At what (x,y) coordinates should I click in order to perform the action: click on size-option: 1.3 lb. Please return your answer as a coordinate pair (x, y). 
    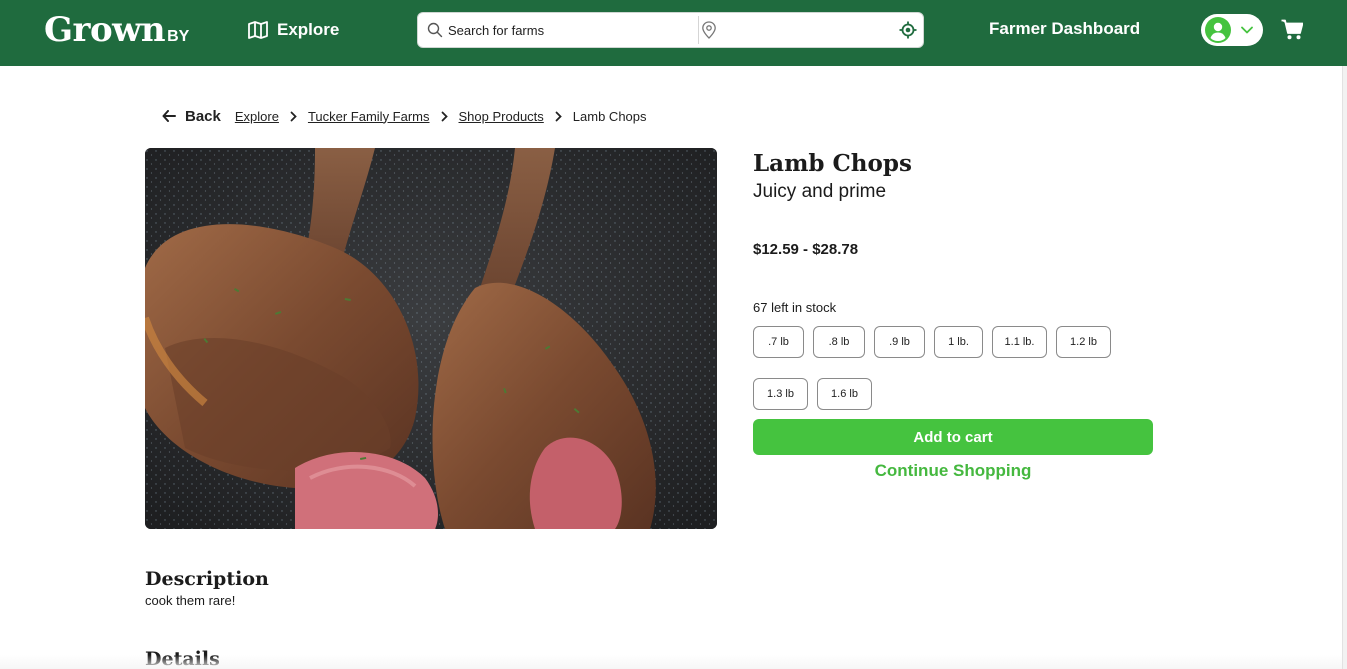
    Looking at the image, I should click on (780, 394).